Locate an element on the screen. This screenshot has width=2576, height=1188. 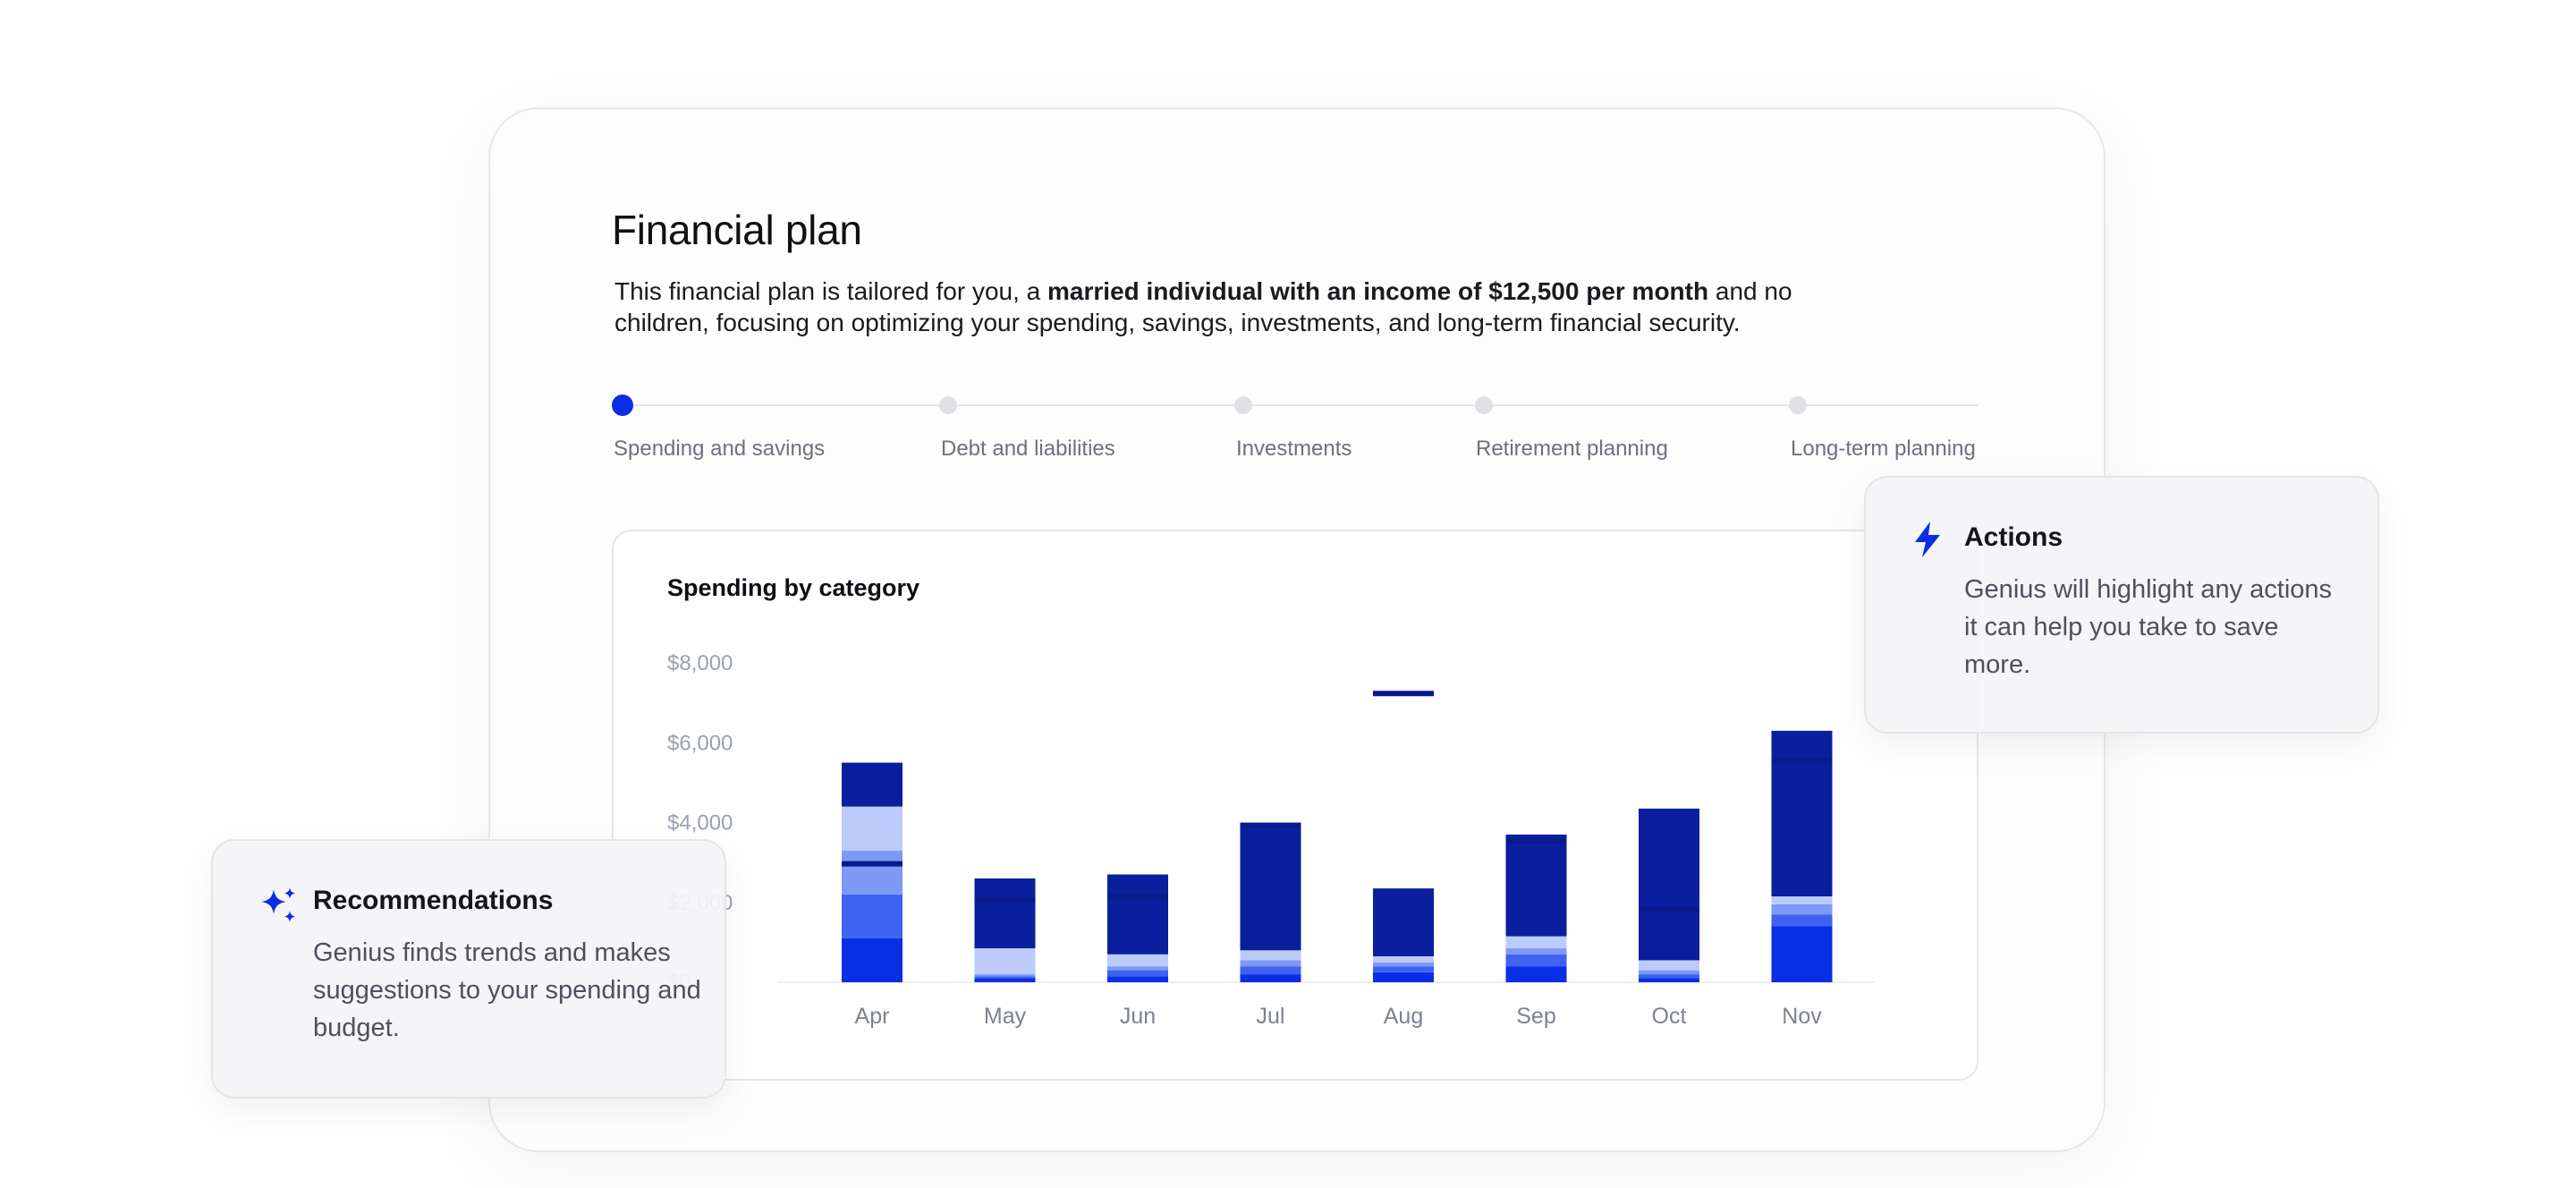
bar-stripe-may is located at coordinates (1005, 899).